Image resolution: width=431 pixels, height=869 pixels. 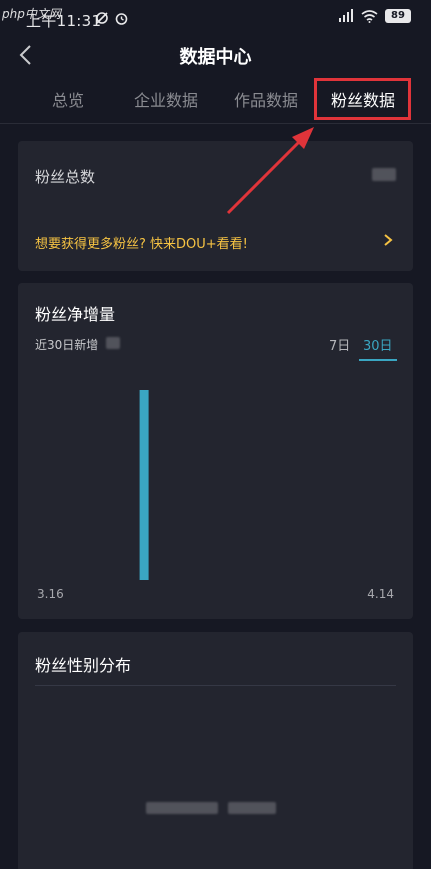 What do you see at coordinates (215, 57) in the screenshot?
I see `page-title: 数据中心` at bounding box center [215, 57].